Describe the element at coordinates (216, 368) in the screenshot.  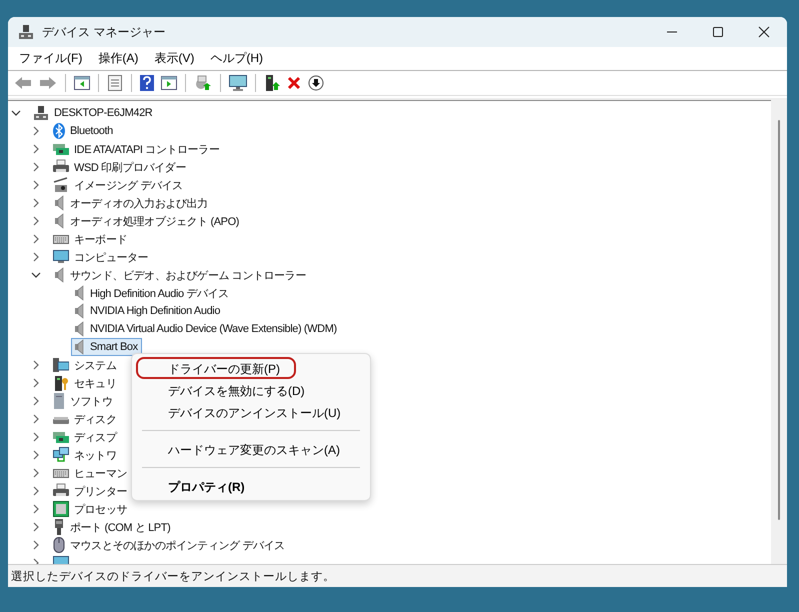
I see `menu-item: ドライバーの更新(P)` at that location.